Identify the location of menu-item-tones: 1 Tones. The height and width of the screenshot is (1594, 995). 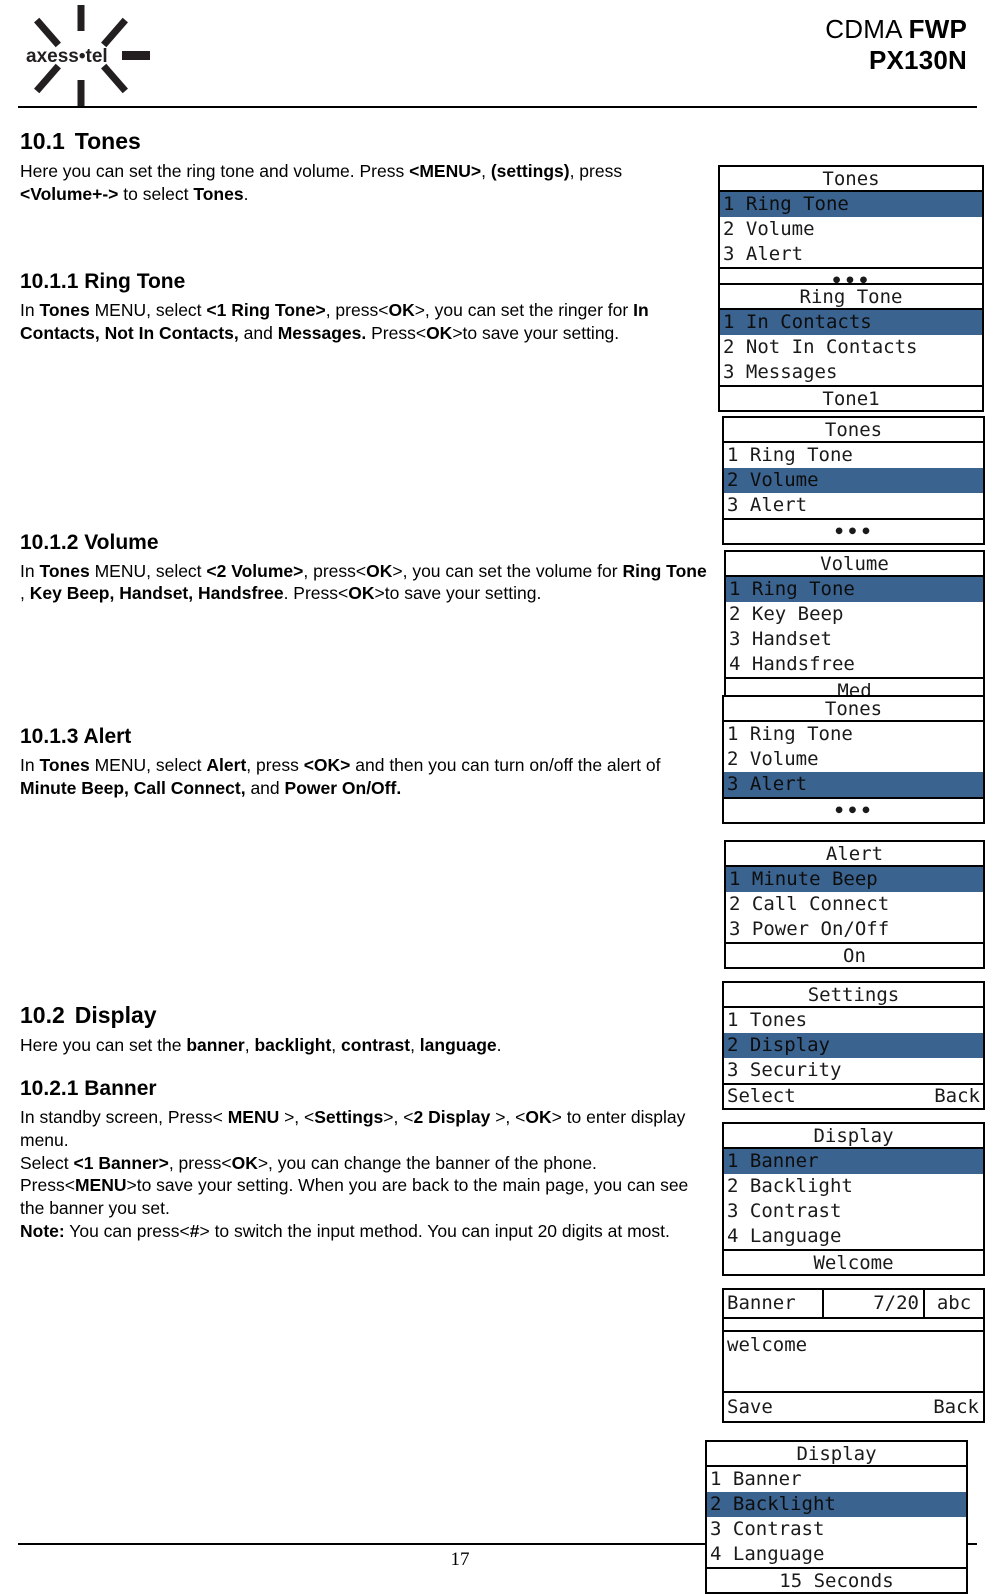
(853, 1020).